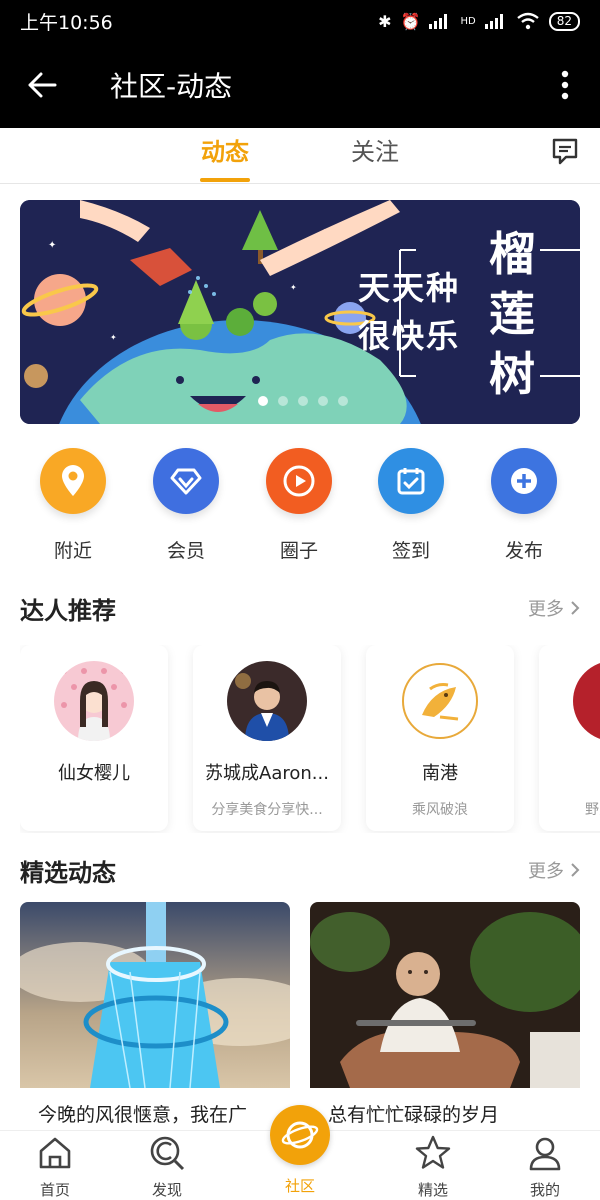 This screenshot has height=1200, width=600. I want to click on quick-entry-nearby: 附近, so click(73, 505).